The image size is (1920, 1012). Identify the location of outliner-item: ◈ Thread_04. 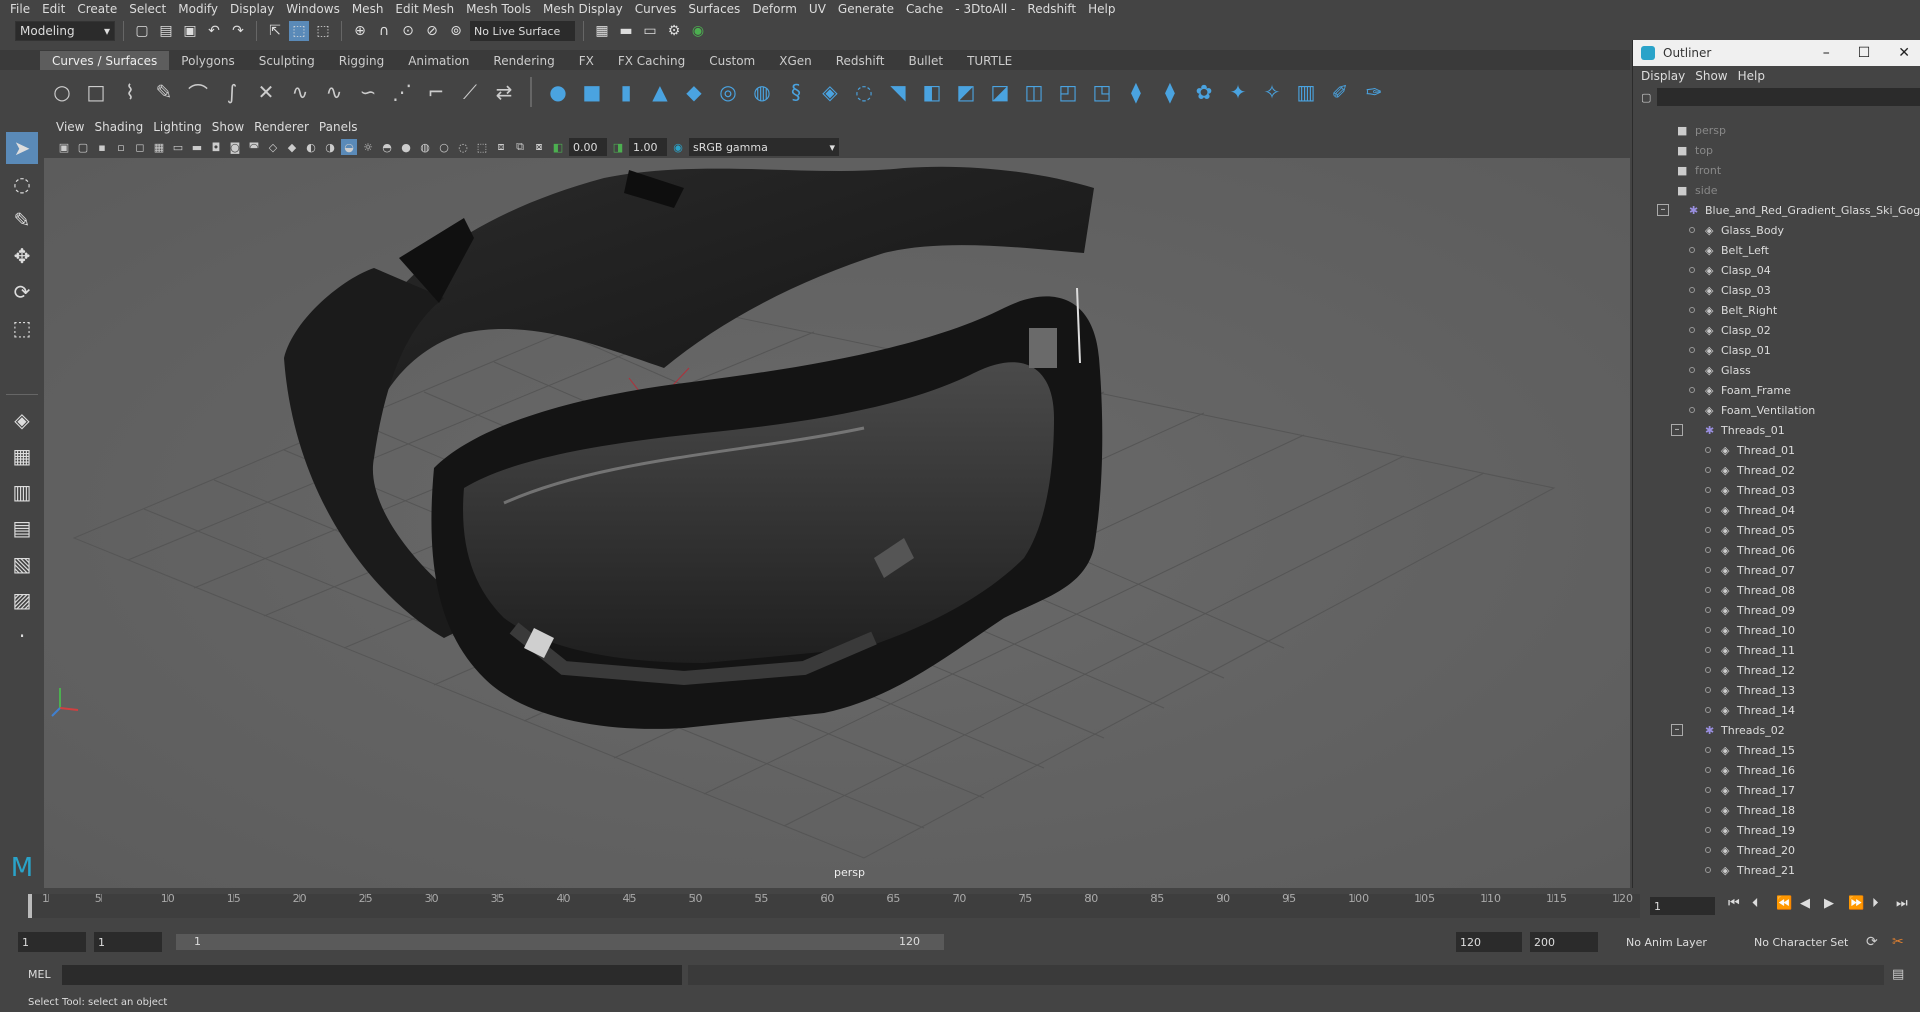
(1776, 510).